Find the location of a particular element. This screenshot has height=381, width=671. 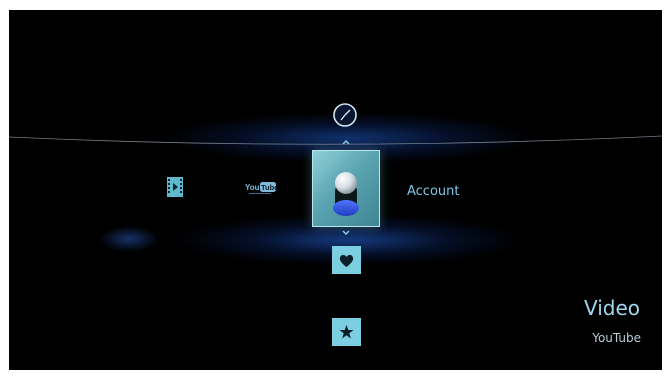

account-tile is located at coordinates (346, 188).